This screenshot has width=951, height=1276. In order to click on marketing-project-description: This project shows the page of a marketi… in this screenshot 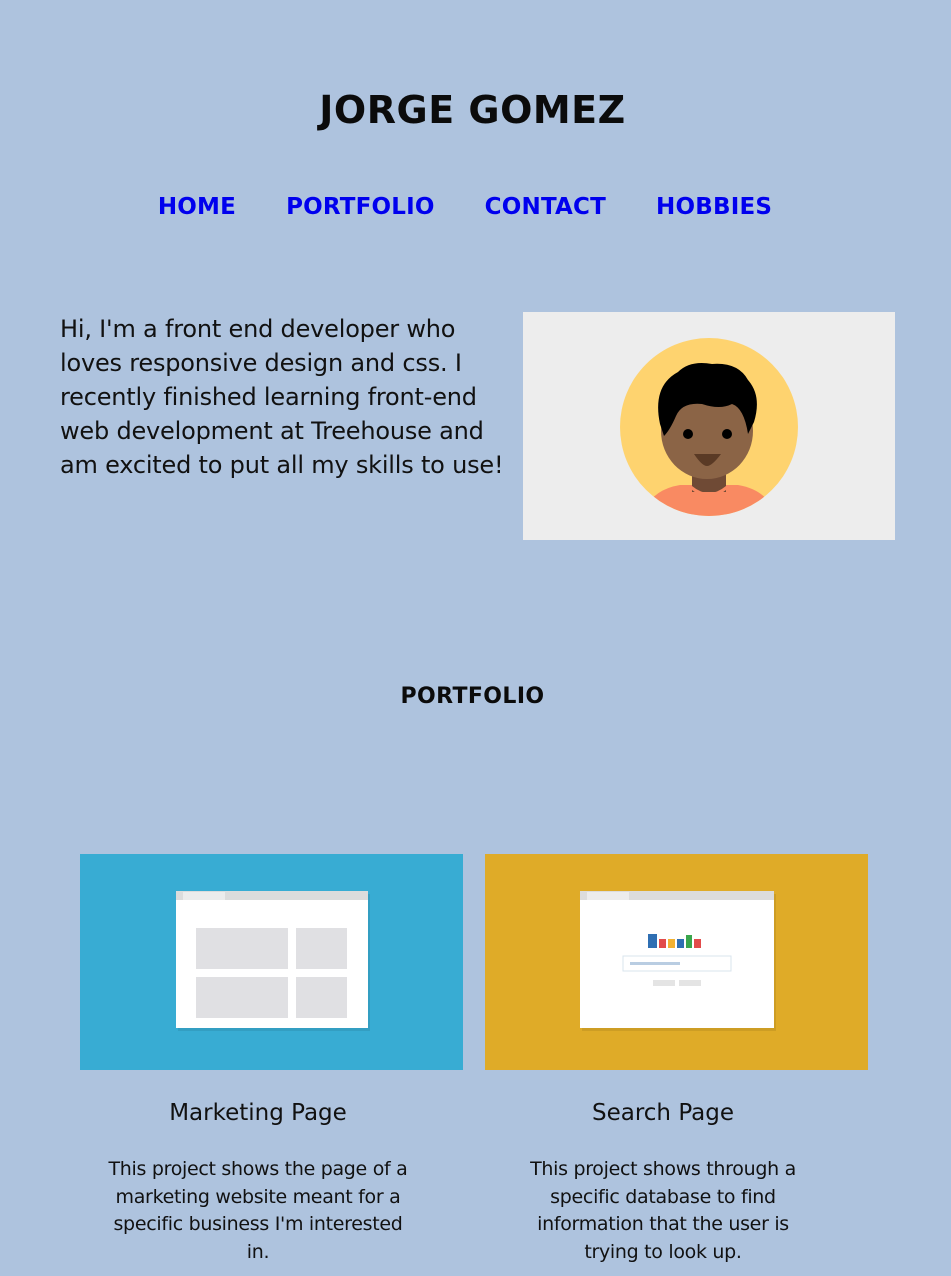, I will do `click(258, 1210)`.